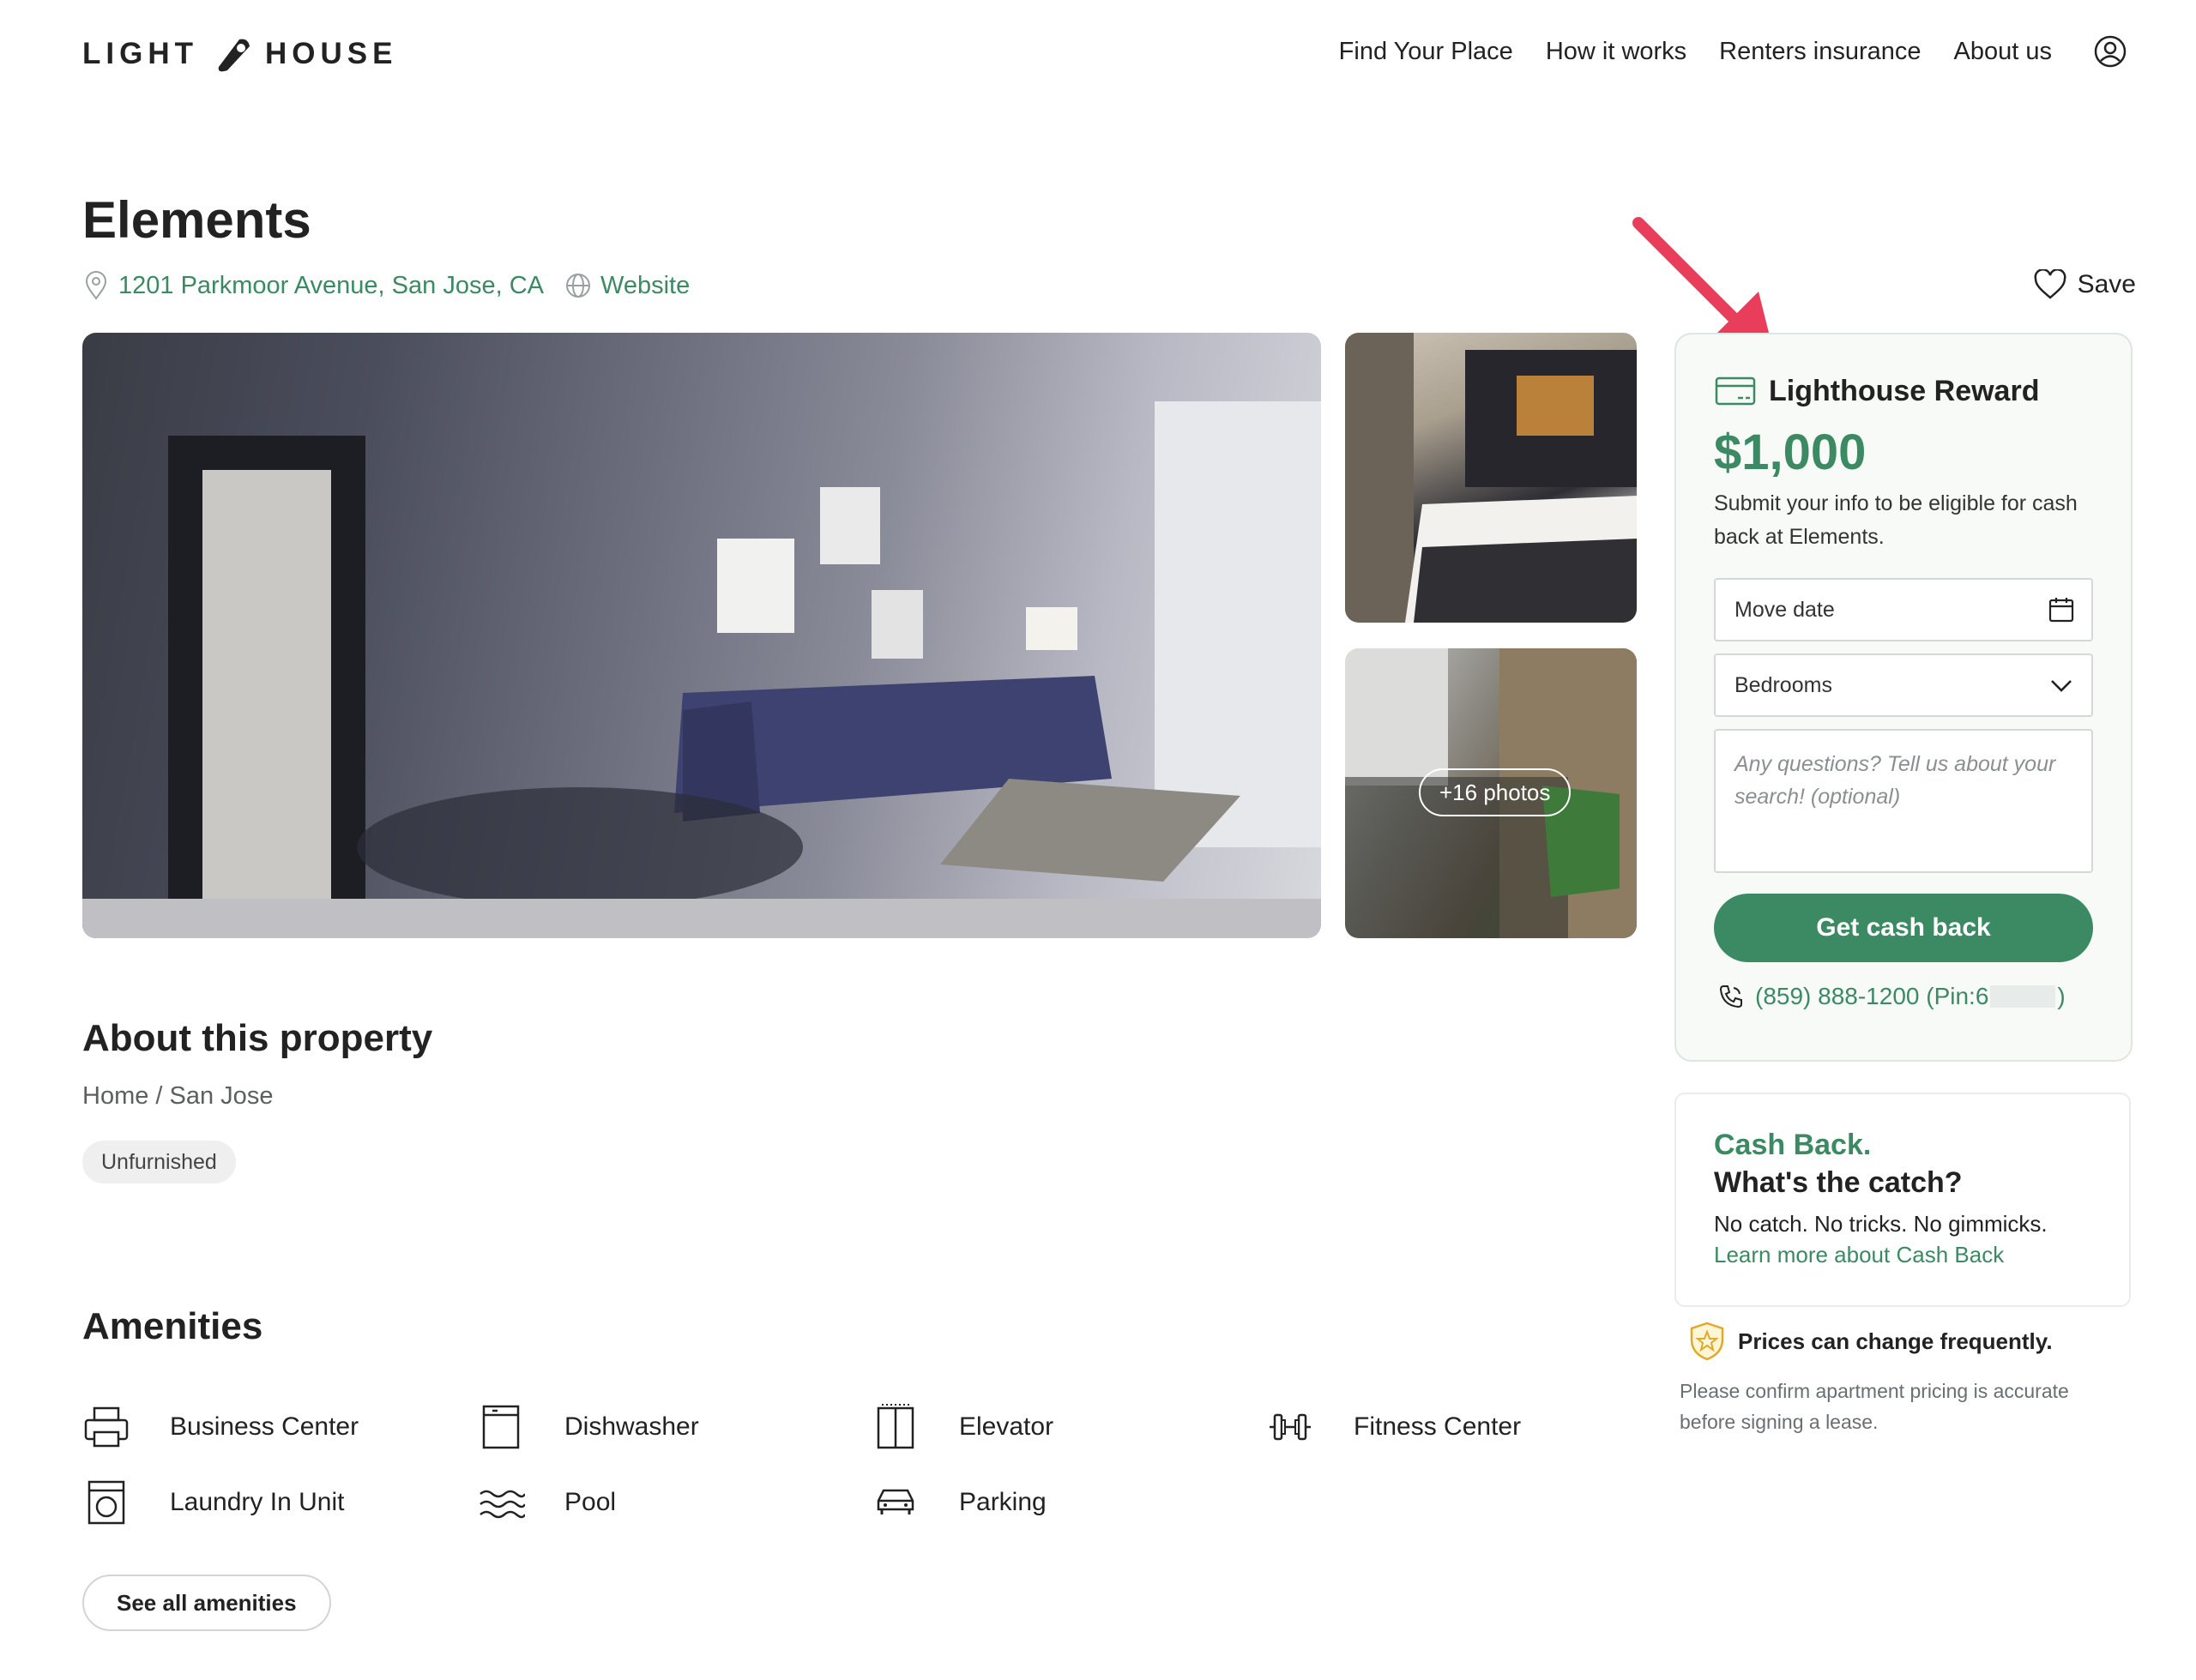 This screenshot has width=2196, height=1680. Describe the element at coordinates (2023, 997) in the screenshot. I see `pin-redaction` at that location.